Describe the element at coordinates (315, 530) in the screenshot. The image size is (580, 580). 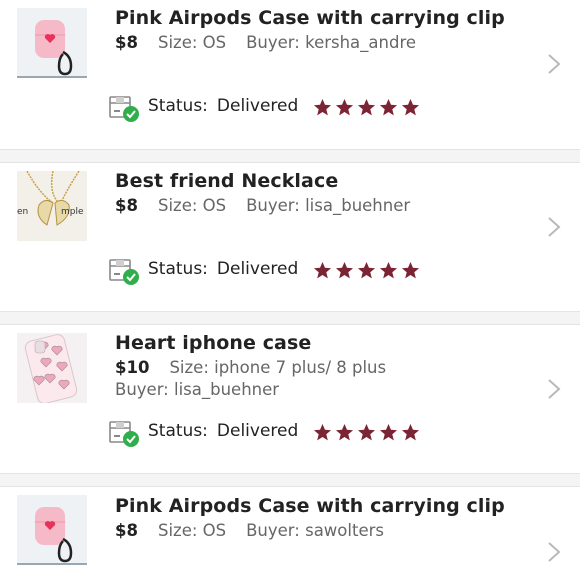
I see `item-buyer: Buyer: sawolters` at that location.